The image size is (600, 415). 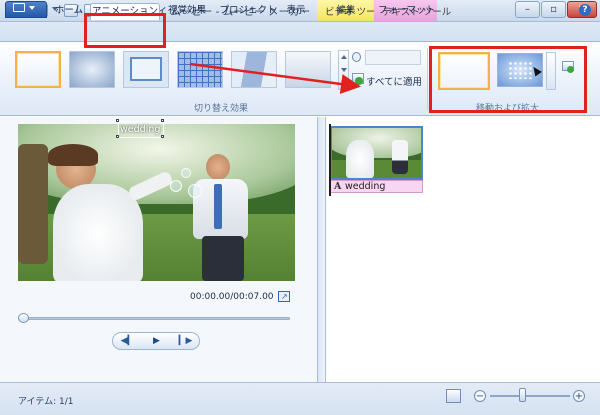 What do you see at coordinates (46, 402) in the screenshot?
I see `item-count: アイテム: 1/1` at bounding box center [46, 402].